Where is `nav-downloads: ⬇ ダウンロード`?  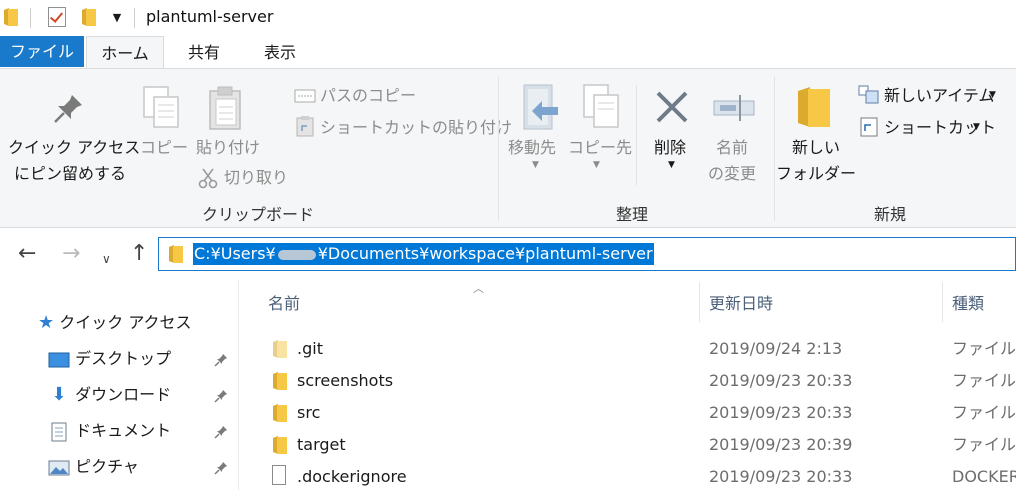
nav-downloads: ⬇ ダウンロード is located at coordinates (109, 395).